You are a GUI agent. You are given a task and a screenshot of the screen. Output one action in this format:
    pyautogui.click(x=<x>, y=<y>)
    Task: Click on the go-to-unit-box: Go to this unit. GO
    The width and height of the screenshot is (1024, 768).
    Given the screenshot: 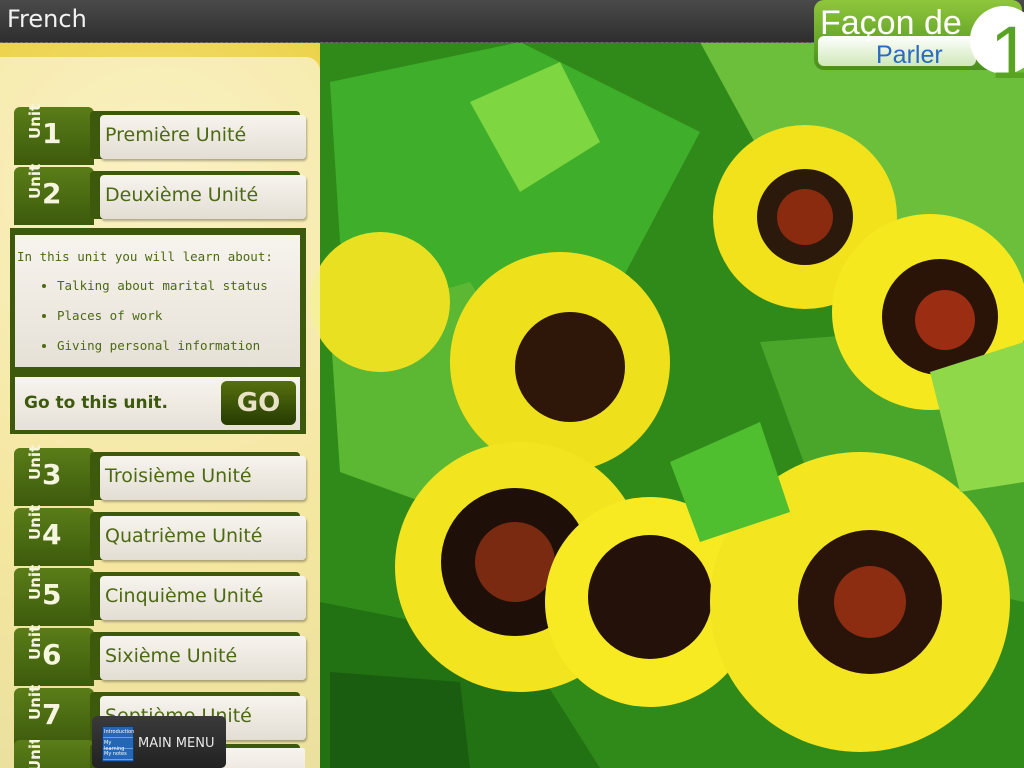 What is the action you would take?
    pyautogui.click(x=157, y=403)
    